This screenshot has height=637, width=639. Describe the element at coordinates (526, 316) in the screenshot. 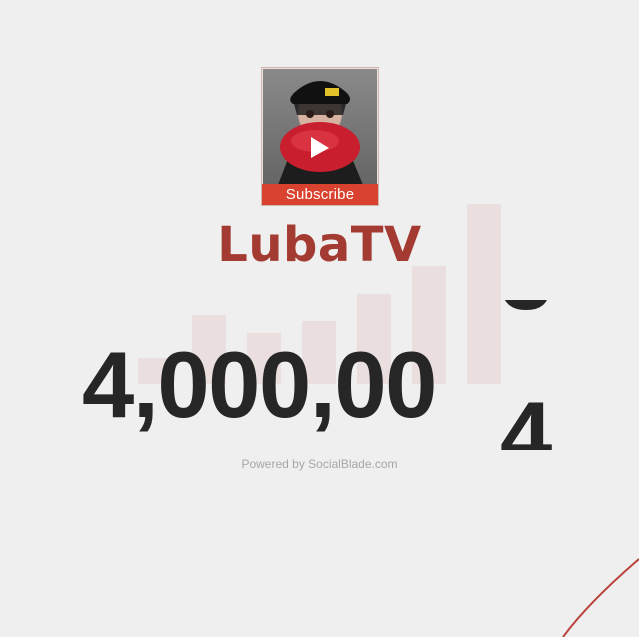

I see `rolling-digit-previous: 3` at that location.